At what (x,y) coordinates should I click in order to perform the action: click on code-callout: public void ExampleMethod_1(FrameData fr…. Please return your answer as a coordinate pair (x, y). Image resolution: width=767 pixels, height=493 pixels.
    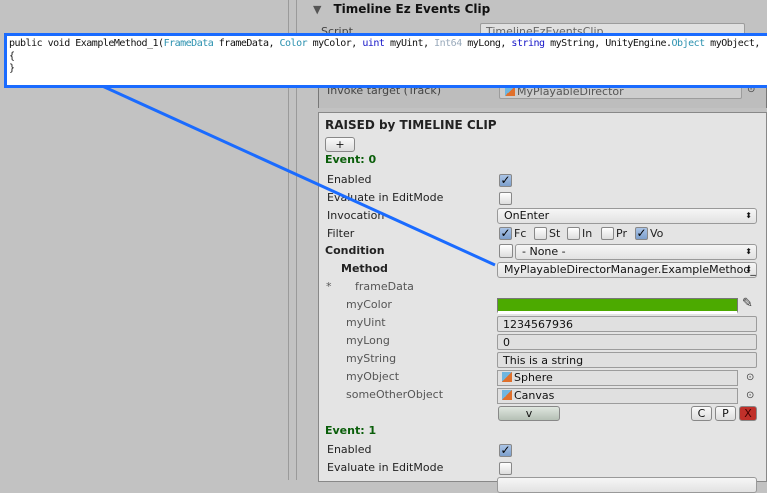
    Looking at the image, I should click on (385, 60).